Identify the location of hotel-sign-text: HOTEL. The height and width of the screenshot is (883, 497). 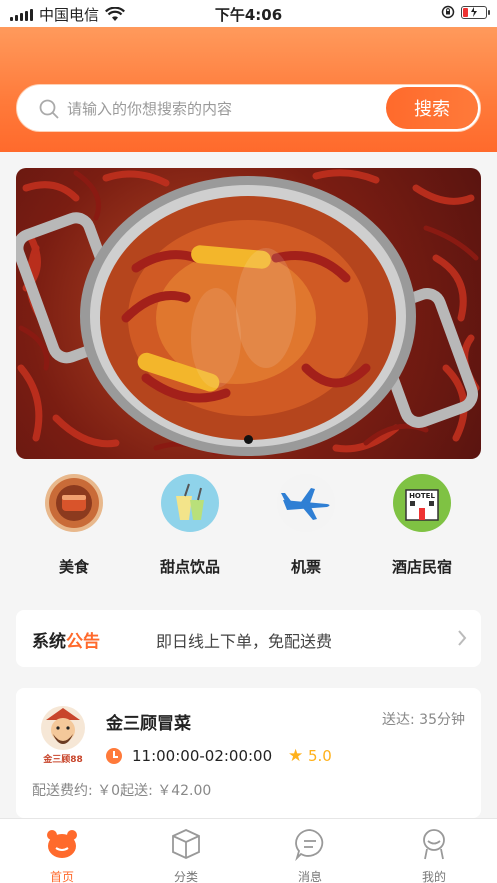
(422, 496).